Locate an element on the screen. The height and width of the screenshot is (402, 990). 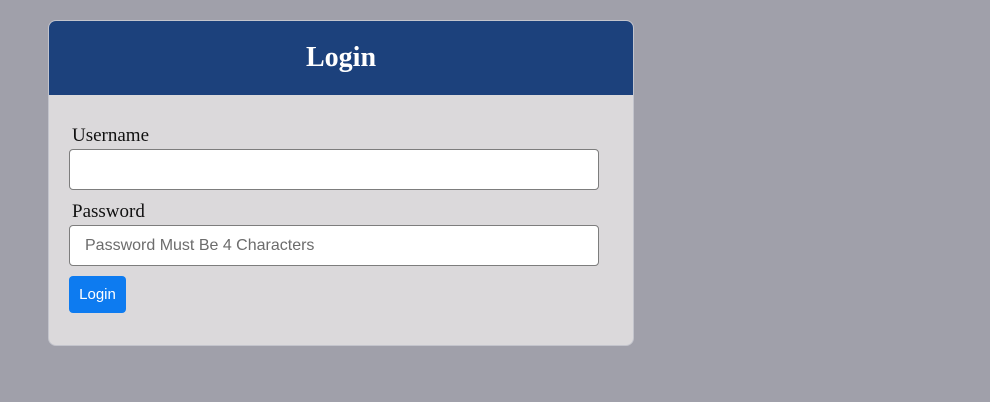
login-button: Login is located at coordinates (97, 294).